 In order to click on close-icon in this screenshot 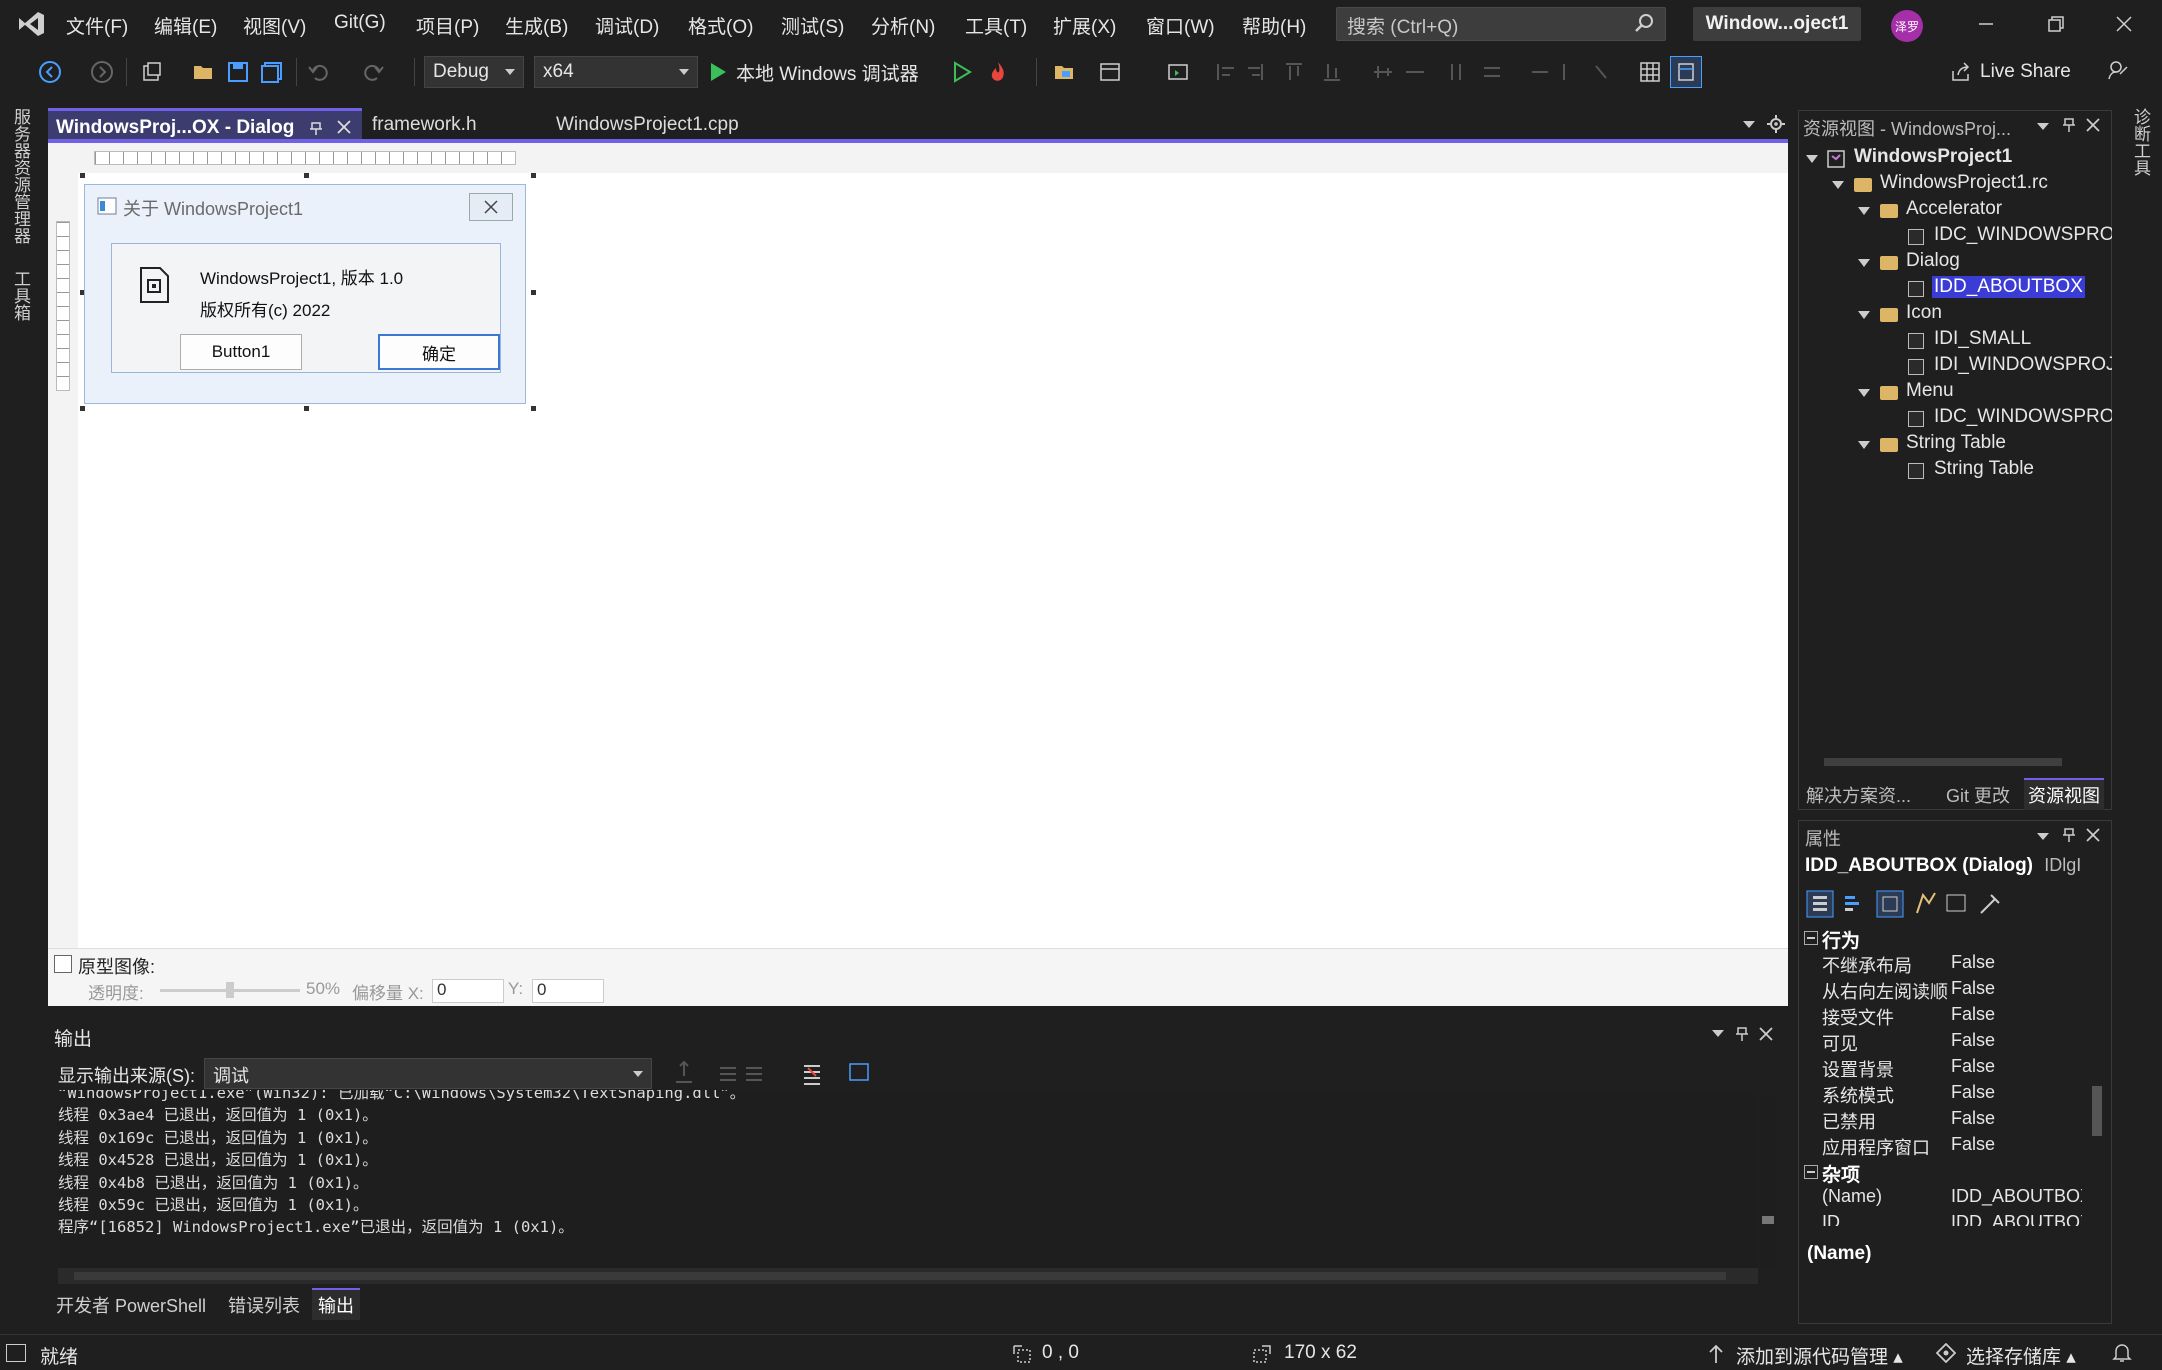, I will do `click(2124, 24)`.